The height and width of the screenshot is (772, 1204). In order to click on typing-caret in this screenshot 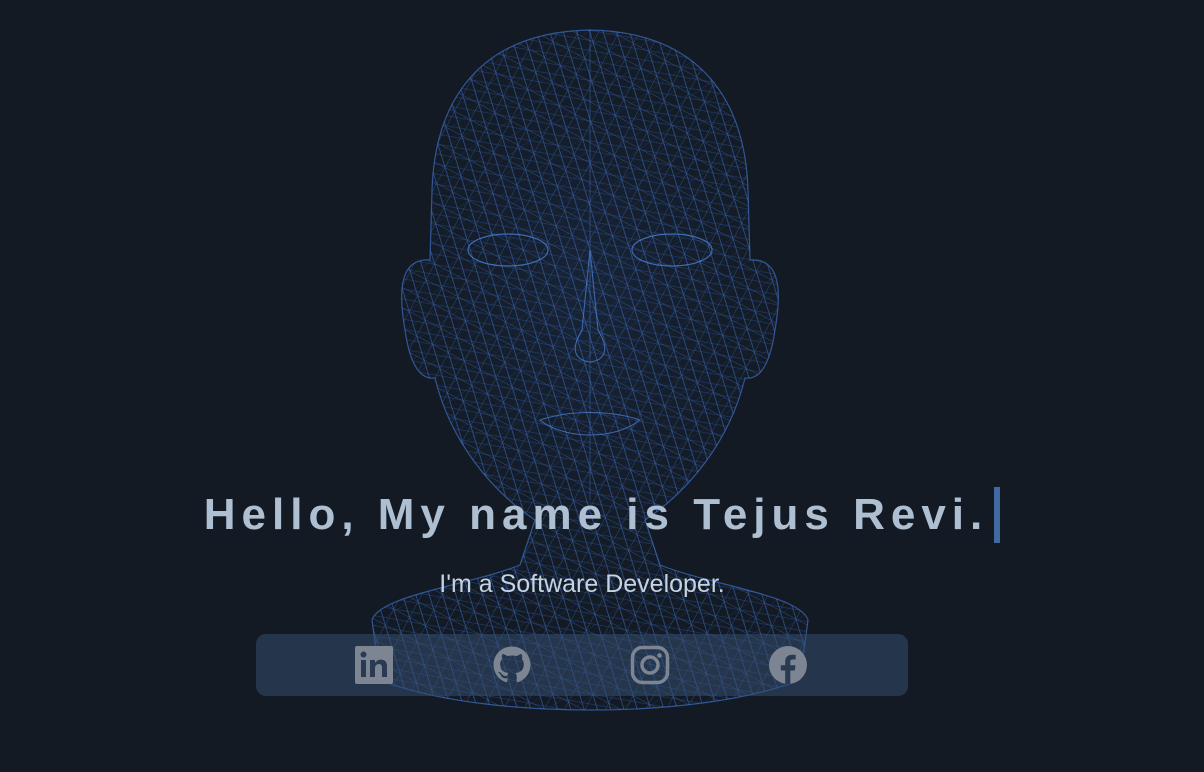, I will do `click(997, 515)`.